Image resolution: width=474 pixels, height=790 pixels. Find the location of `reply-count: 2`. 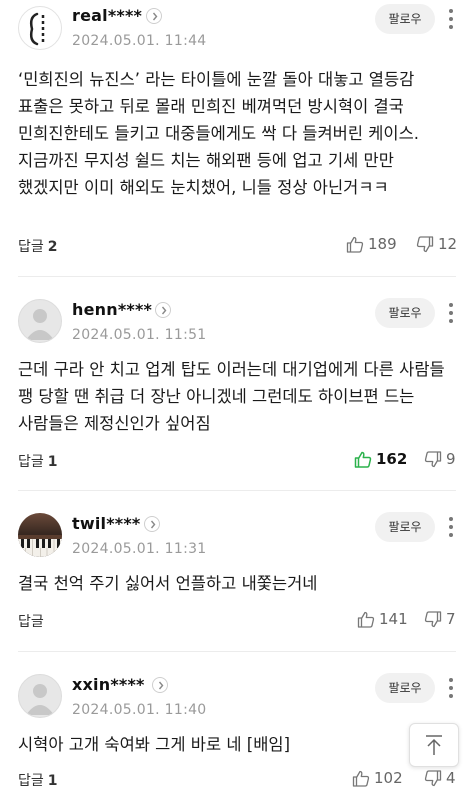

reply-count: 2 is located at coordinates (52, 247).